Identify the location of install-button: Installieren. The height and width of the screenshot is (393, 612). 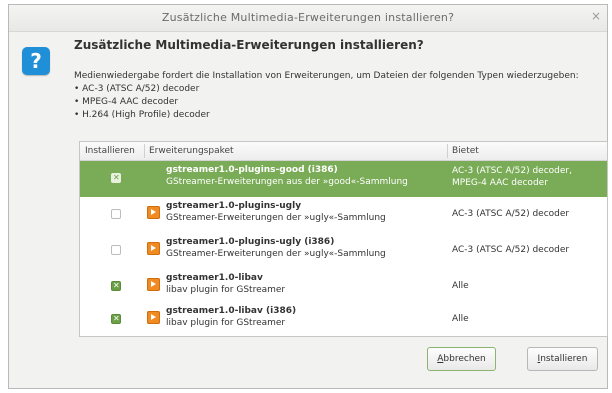
(562, 359).